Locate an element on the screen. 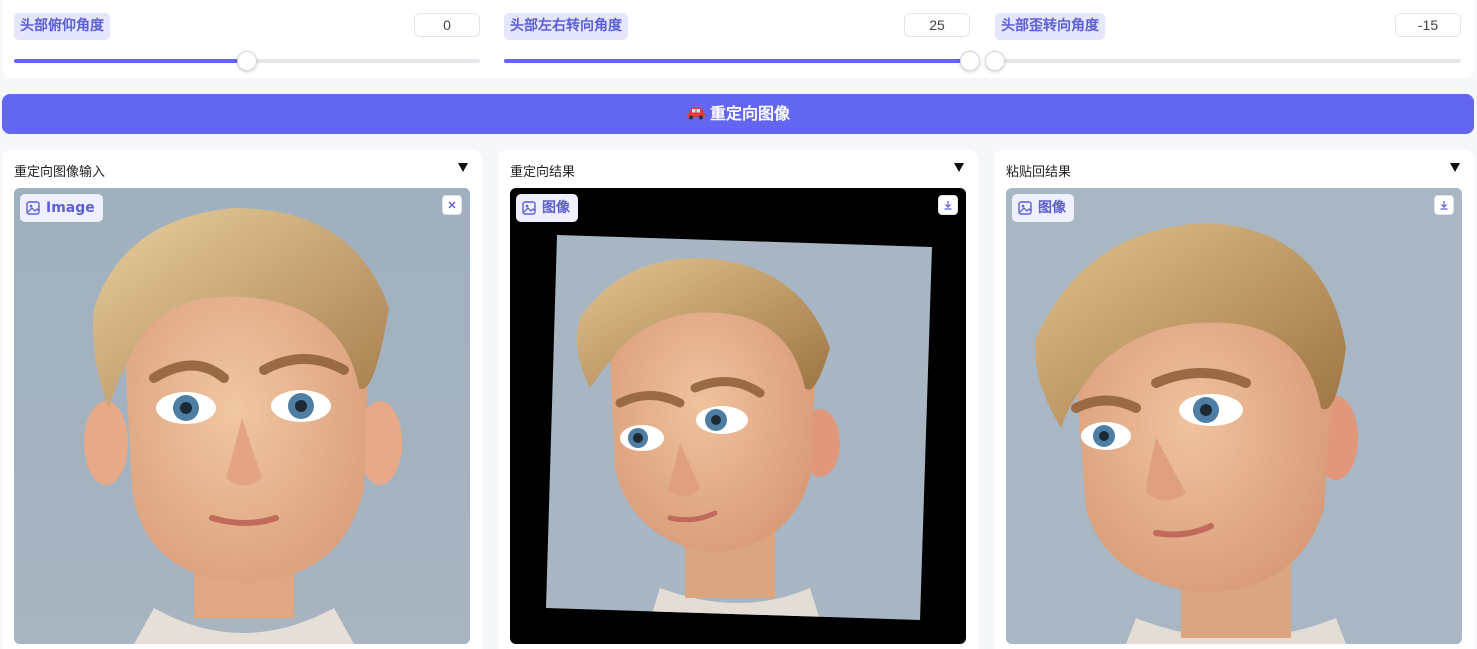 This screenshot has height=649, width=1477. roll-value-input: -15 is located at coordinates (1428, 25).